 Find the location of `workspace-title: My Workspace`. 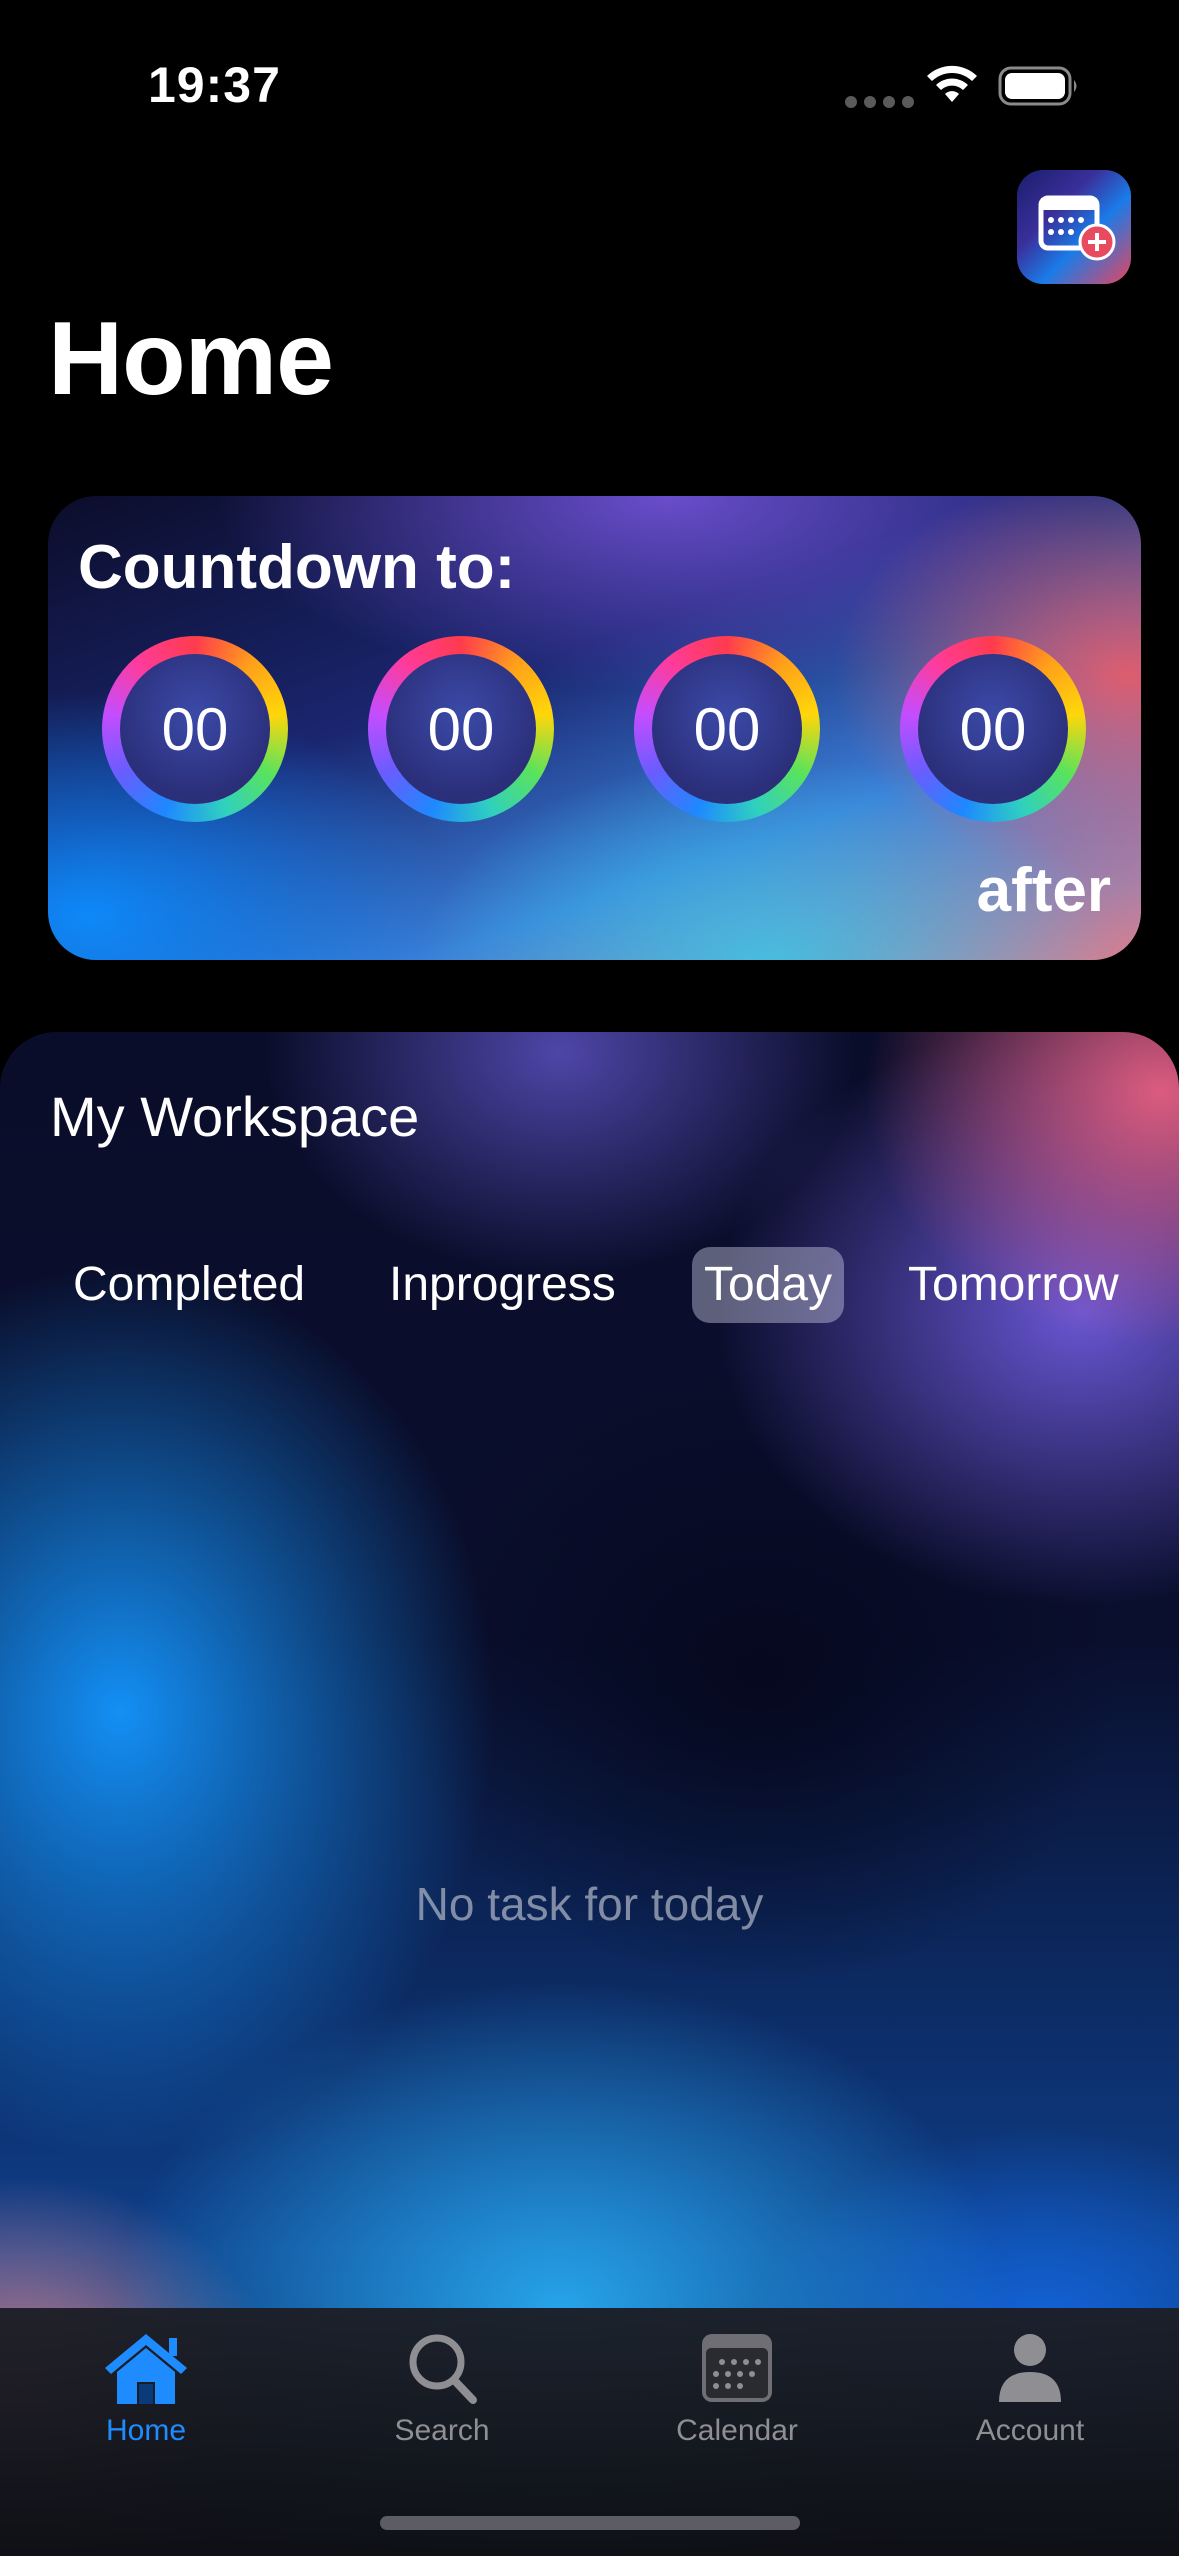

workspace-title: My Workspace is located at coordinates (235, 1116).